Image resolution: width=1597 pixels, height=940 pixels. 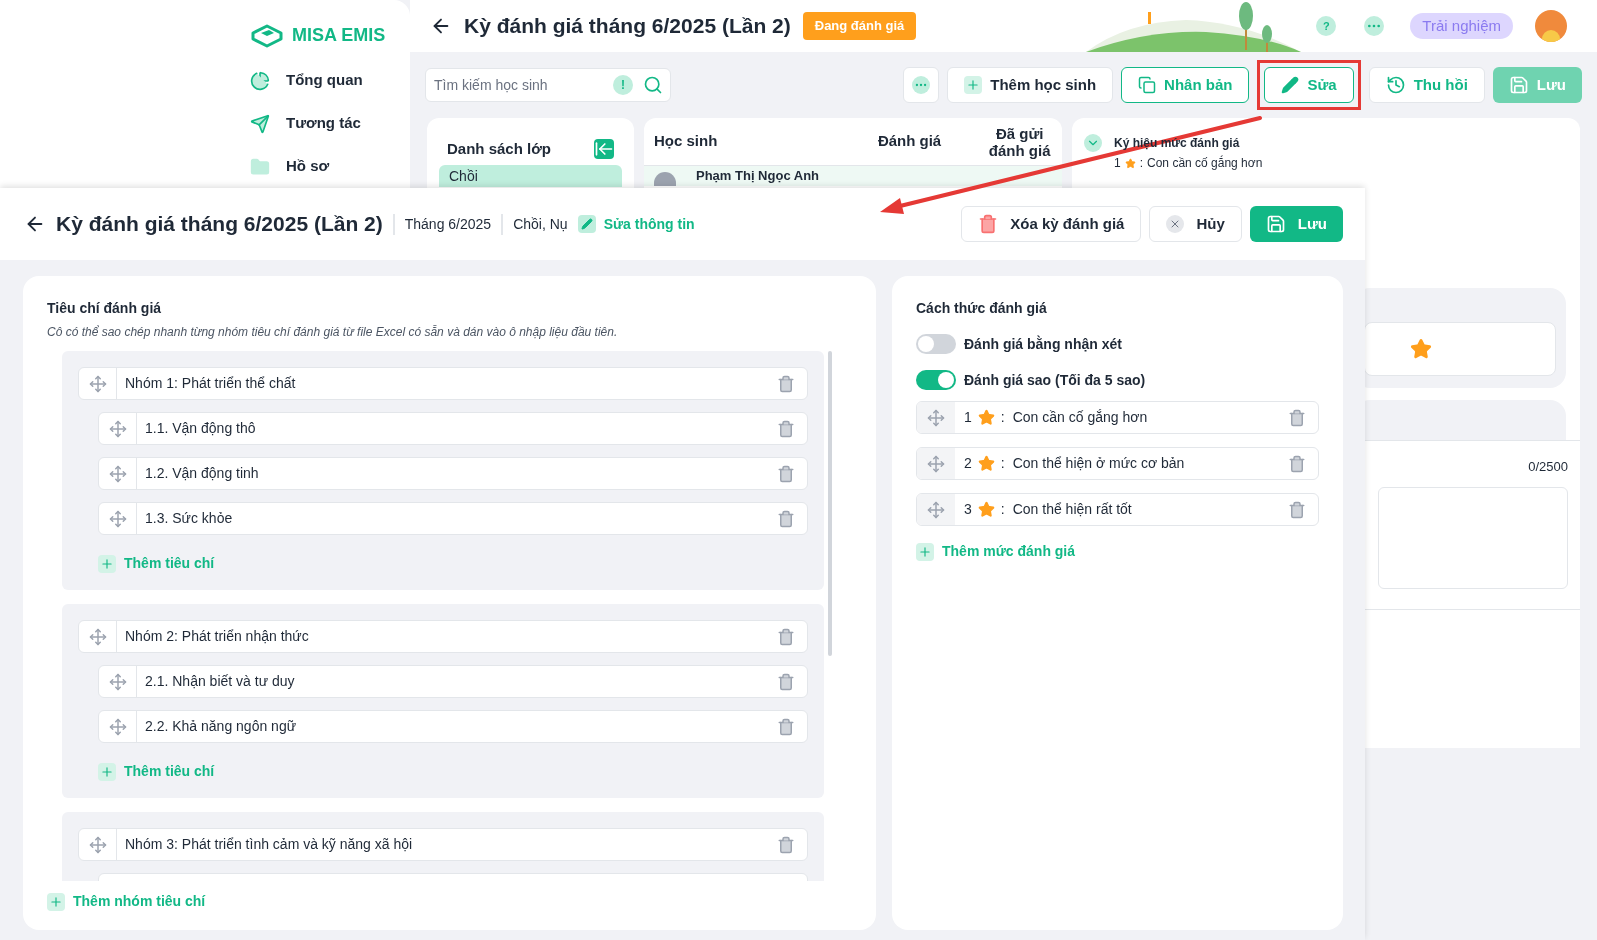 I want to click on criteria-name: 1.1. Vận động thô, so click(x=200, y=428).